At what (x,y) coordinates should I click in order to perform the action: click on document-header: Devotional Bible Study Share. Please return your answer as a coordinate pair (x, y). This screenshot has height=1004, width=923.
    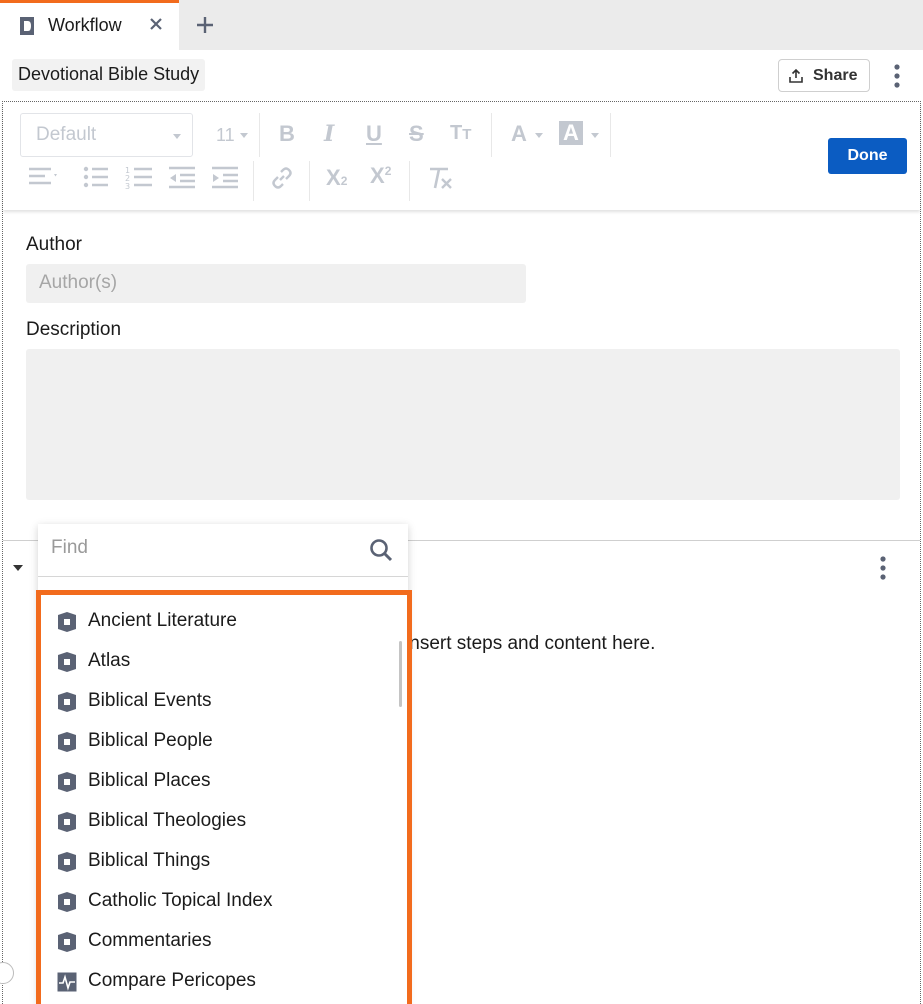
    Looking at the image, I should click on (461, 76).